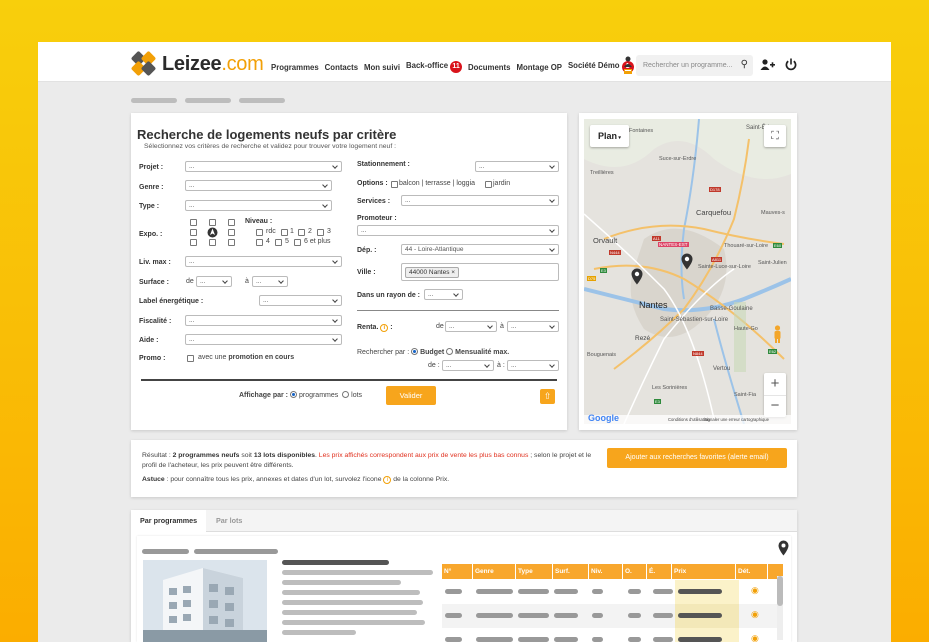 The width and height of the screenshot is (929, 642). I want to click on rayon-label: Dans un rayon de :, so click(389, 295).